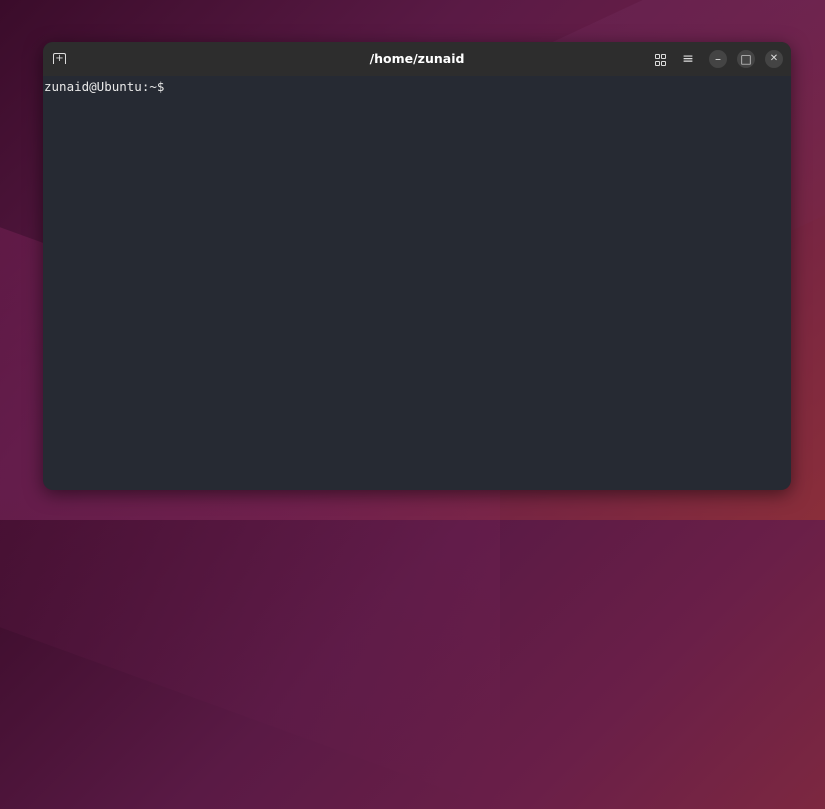 The width and height of the screenshot is (825, 809). What do you see at coordinates (660, 59) in the screenshot?
I see `tab-overview-icon` at bounding box center [660, 59].